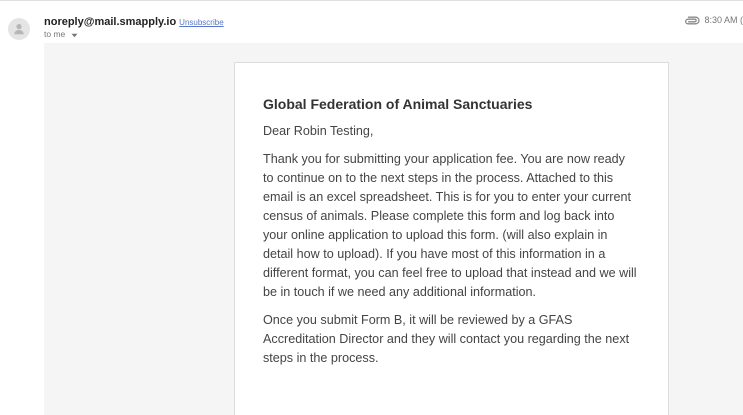 The width and height of the screenshot is (743, 415). I want to click on person-icon, so click(19, 29).